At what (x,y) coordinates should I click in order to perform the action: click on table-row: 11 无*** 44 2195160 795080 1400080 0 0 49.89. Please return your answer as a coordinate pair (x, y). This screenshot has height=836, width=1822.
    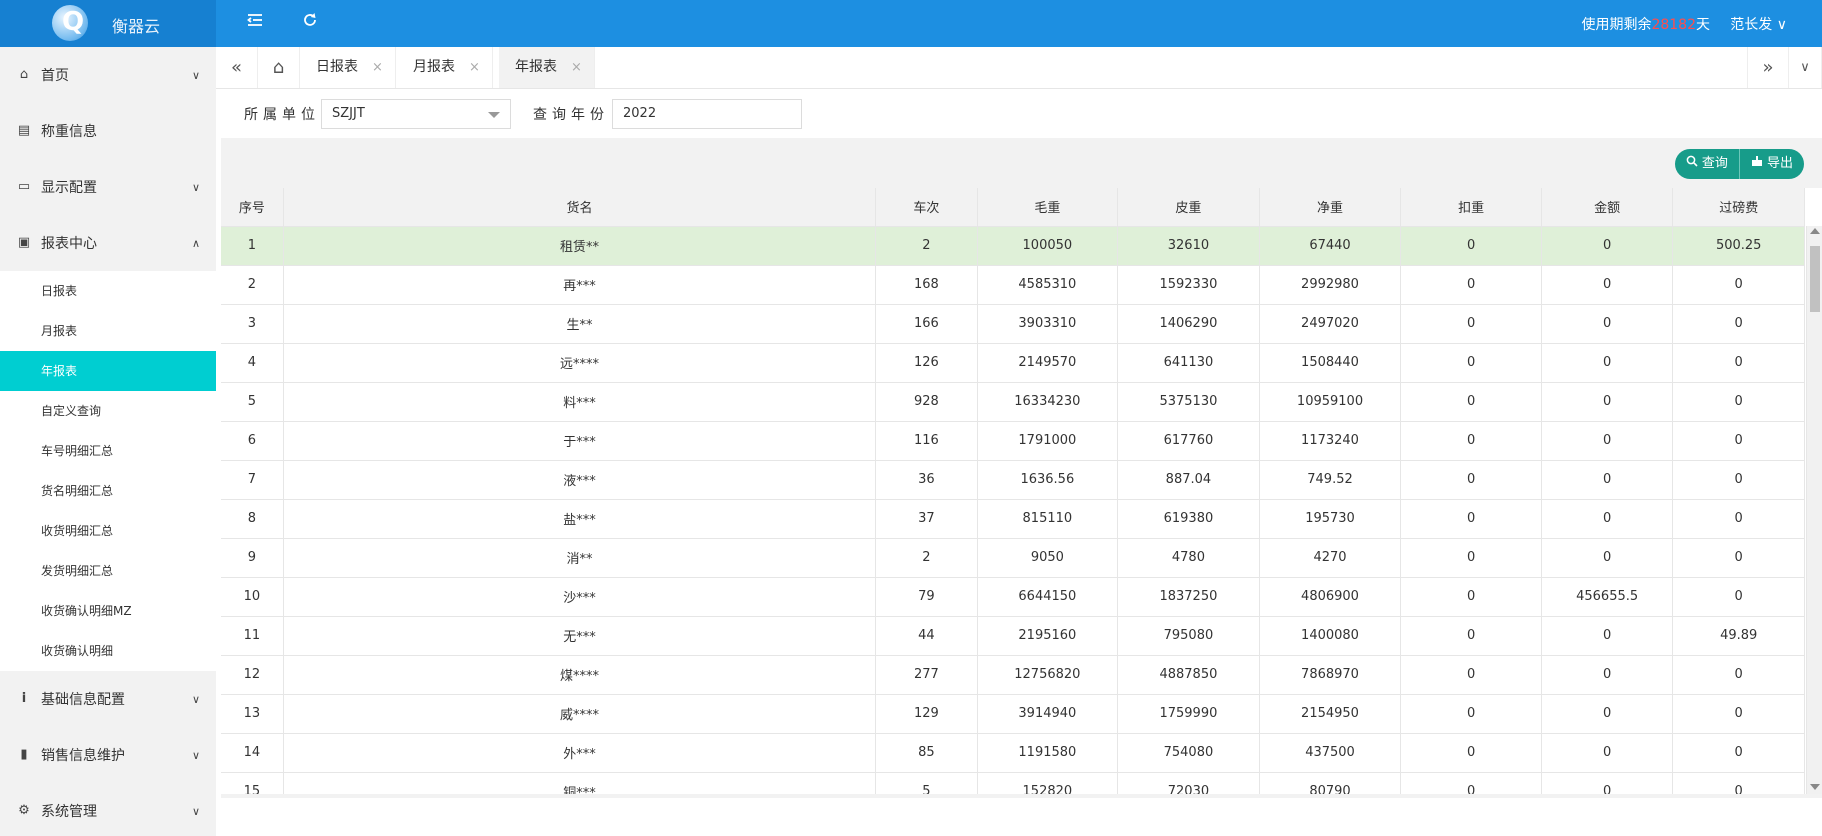
    Looking at the image, I should click on (1013, 636).